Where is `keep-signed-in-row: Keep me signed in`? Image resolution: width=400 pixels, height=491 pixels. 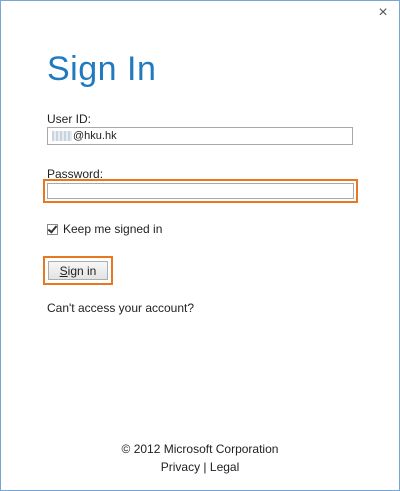 keep-signed-in-row: Keep me signed in is located at coordinates (104, 229).